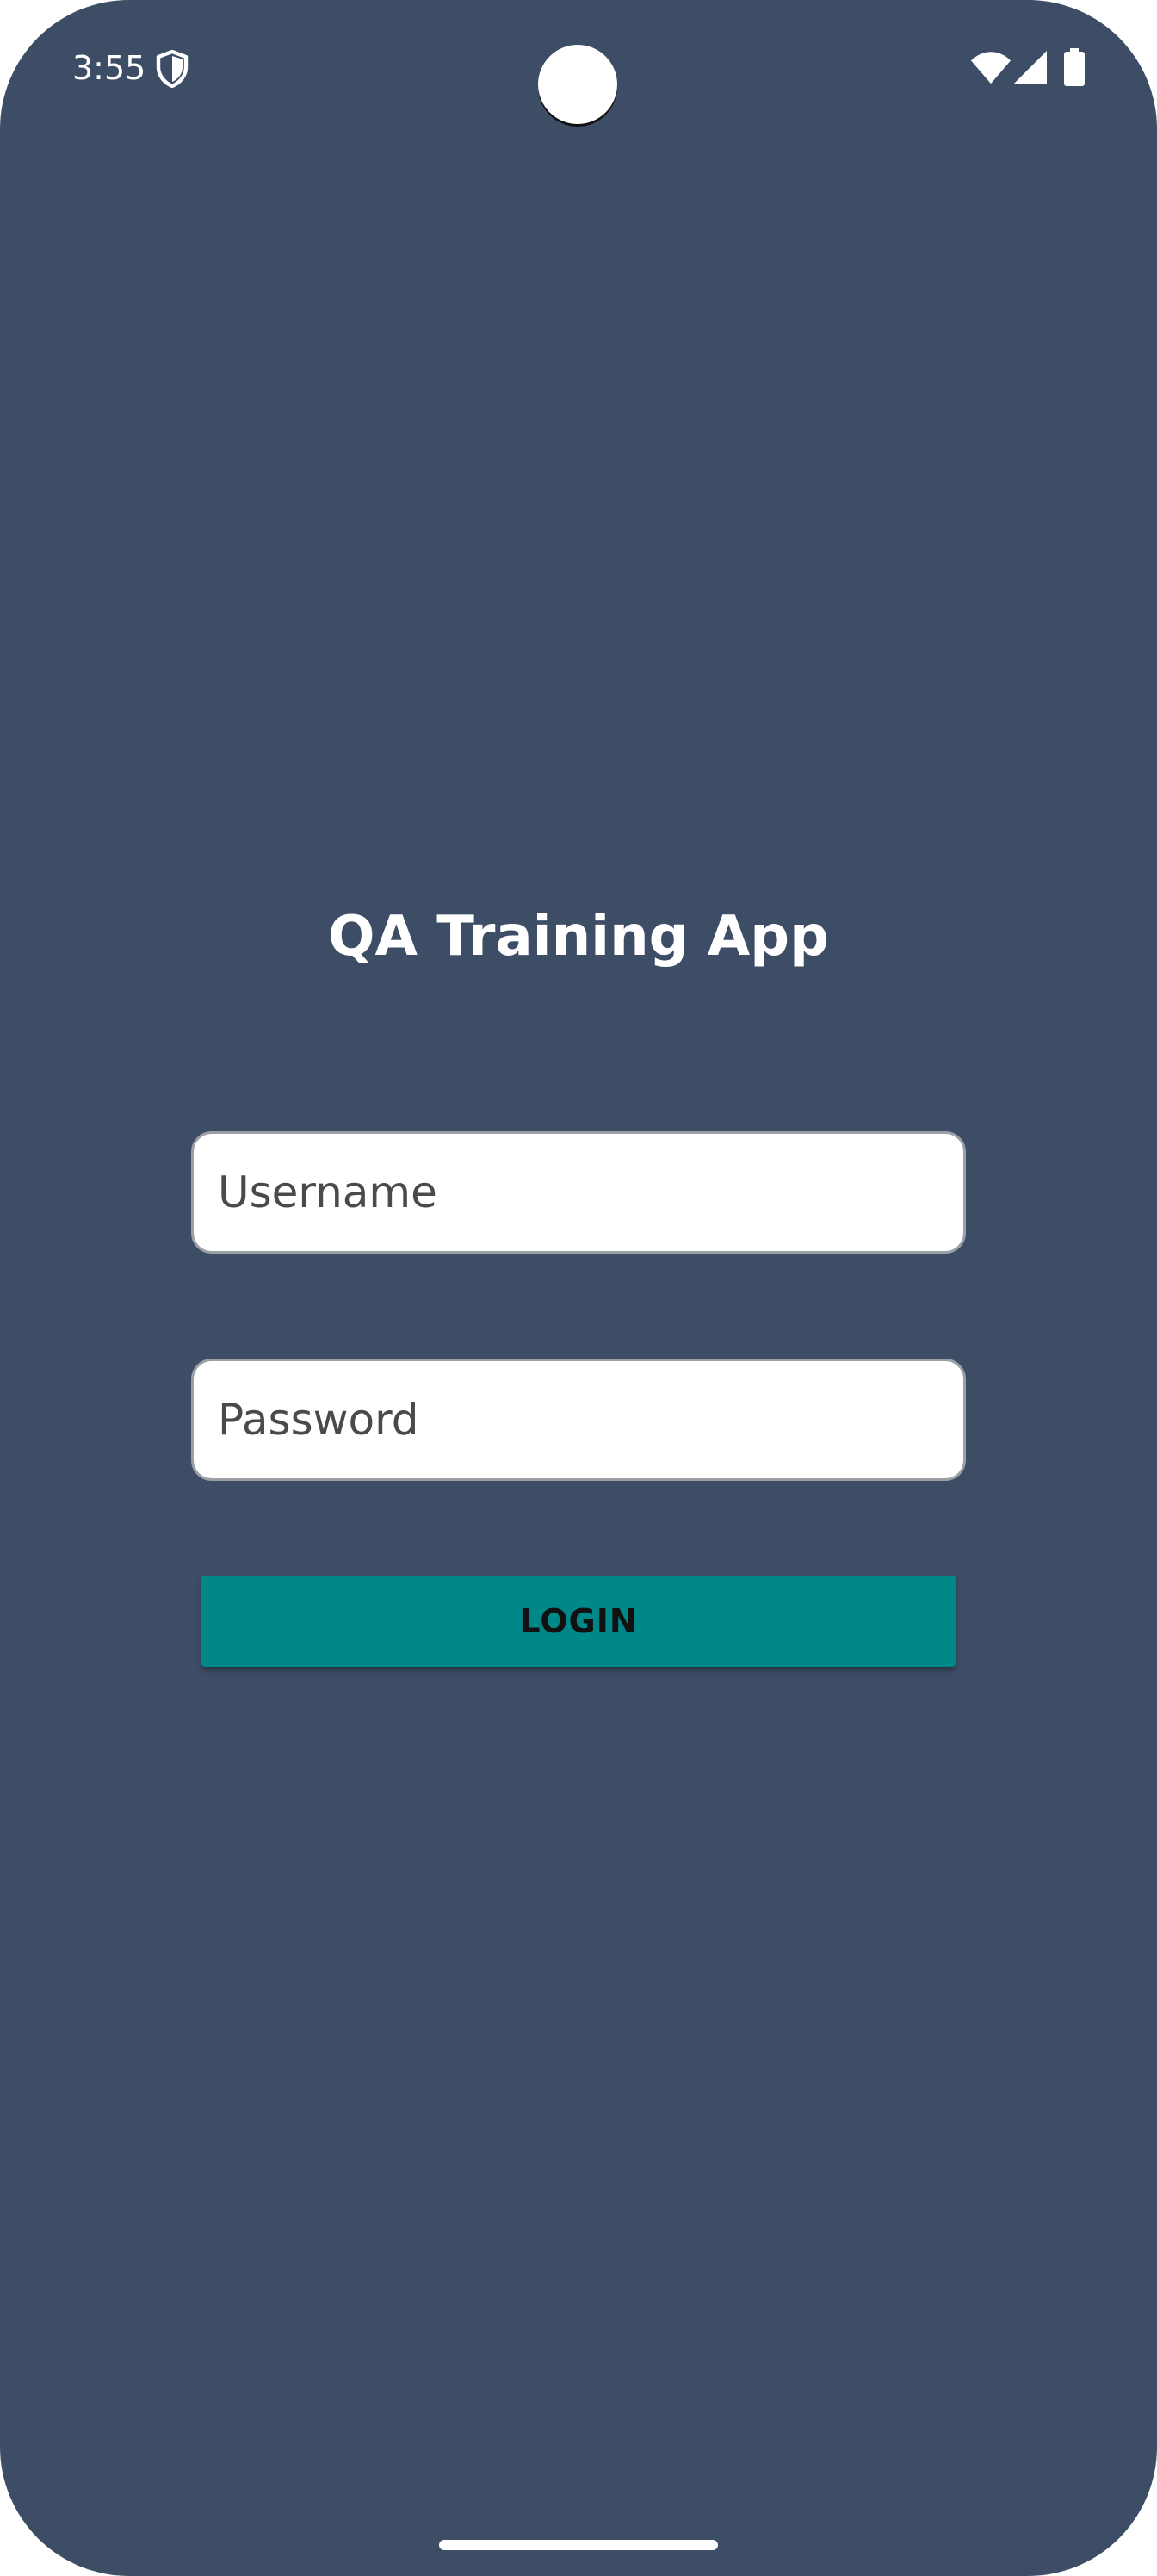  I want to click on home-indicator, so click(579, 2545).